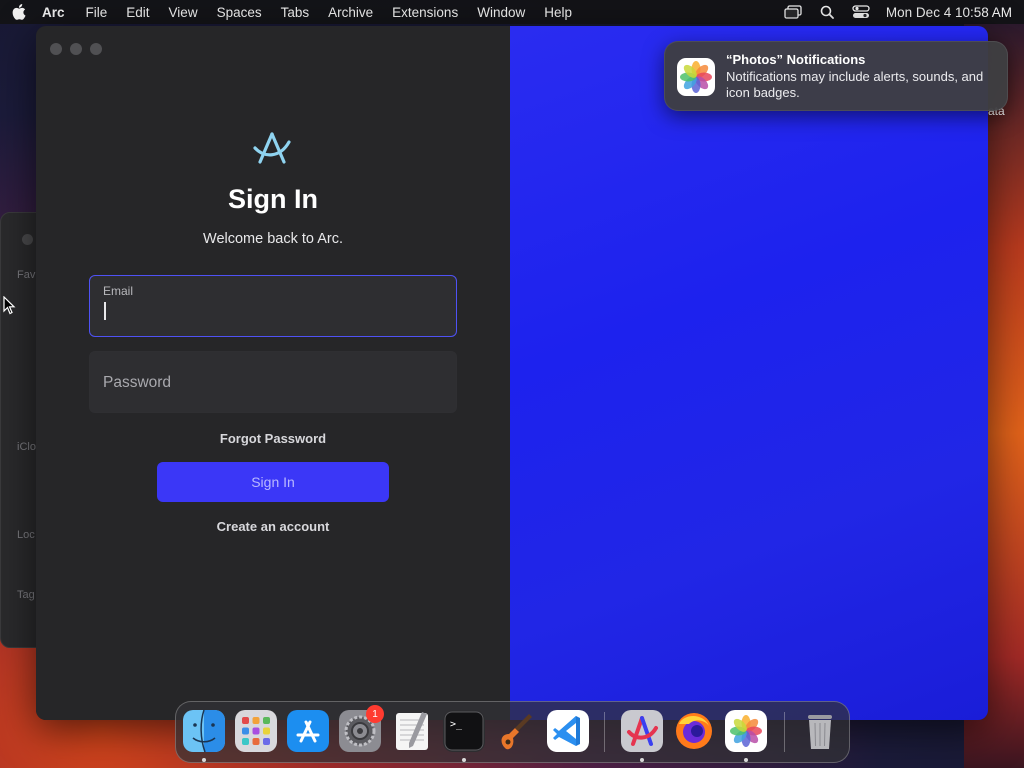 This screenshot has height=768, width=1024. I want to click on sidebar-section-tags: Tag, so click(26, 595).